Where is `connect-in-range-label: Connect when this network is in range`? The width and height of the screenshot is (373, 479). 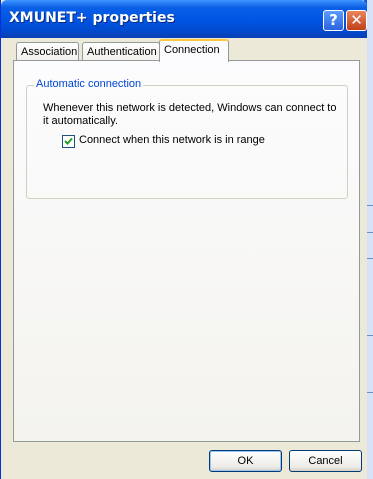 connect-in-range-label: Connect when this network is in range is located at coordinates (172, 140).